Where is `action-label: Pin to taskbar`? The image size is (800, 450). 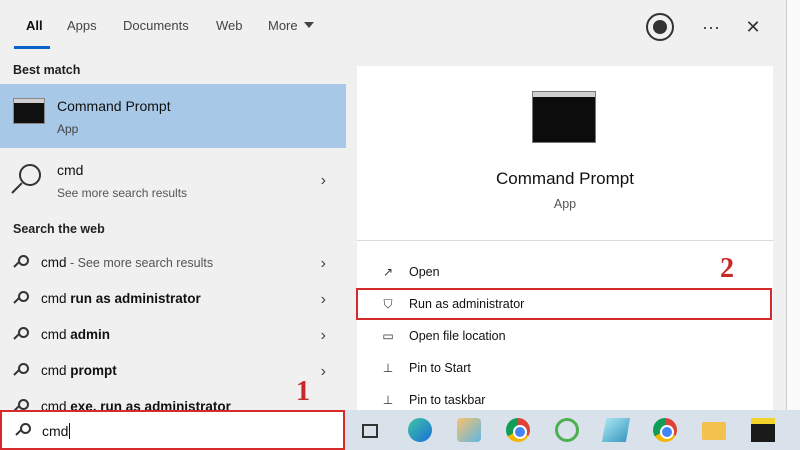
action-label: Pin to taskbar is located at coordinates (447, 400).